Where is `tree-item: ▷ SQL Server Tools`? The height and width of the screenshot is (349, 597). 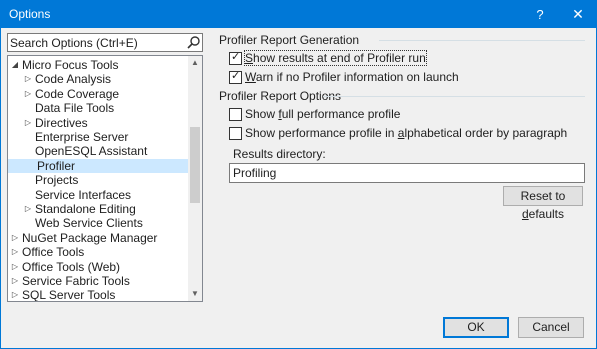 tree-item: ▷ SQL Server Tools is located at coordinates (98, 295).